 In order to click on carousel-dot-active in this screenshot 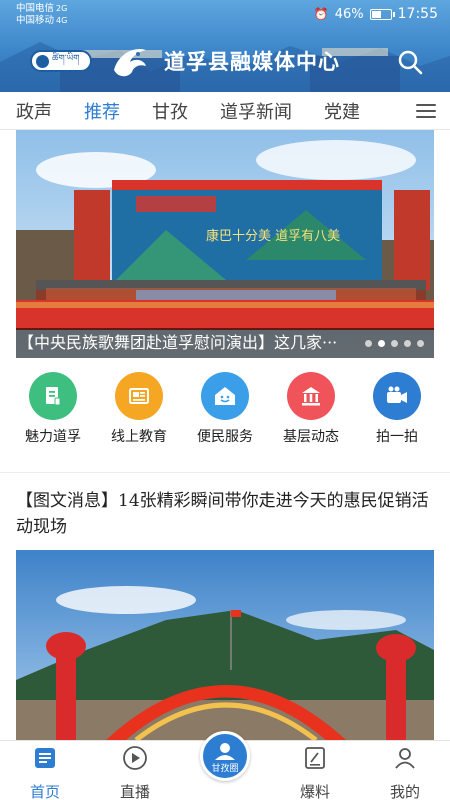, I will do `click(381, 343)`.